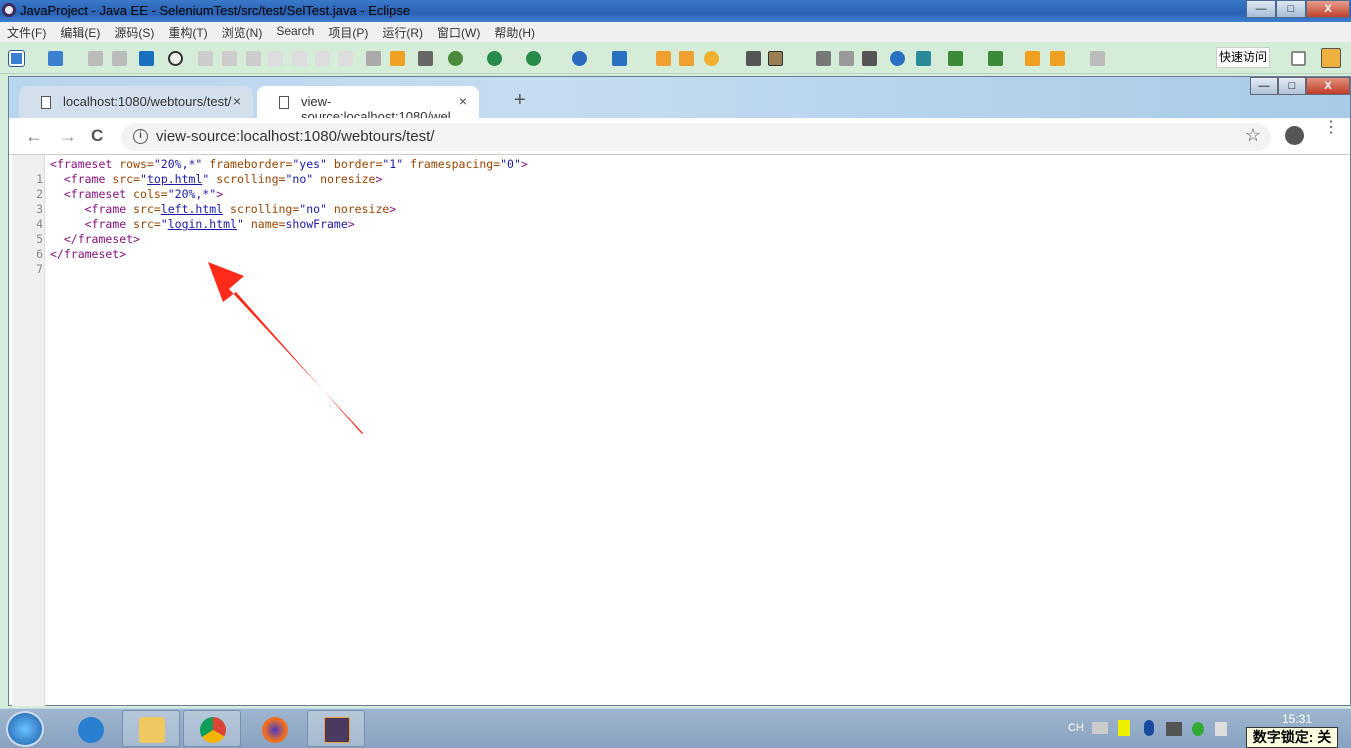 This screenshot has width=1351, height=748. I want to click on run-icon, so click(494, 58).